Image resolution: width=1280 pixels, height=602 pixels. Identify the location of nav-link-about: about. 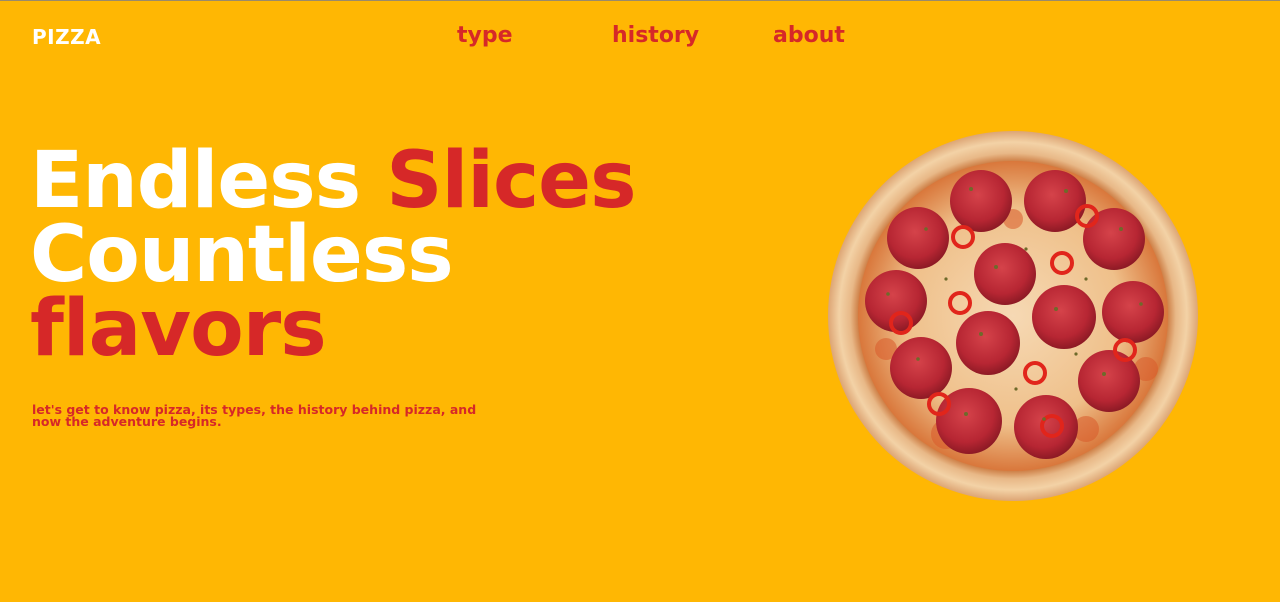
(809, 35).